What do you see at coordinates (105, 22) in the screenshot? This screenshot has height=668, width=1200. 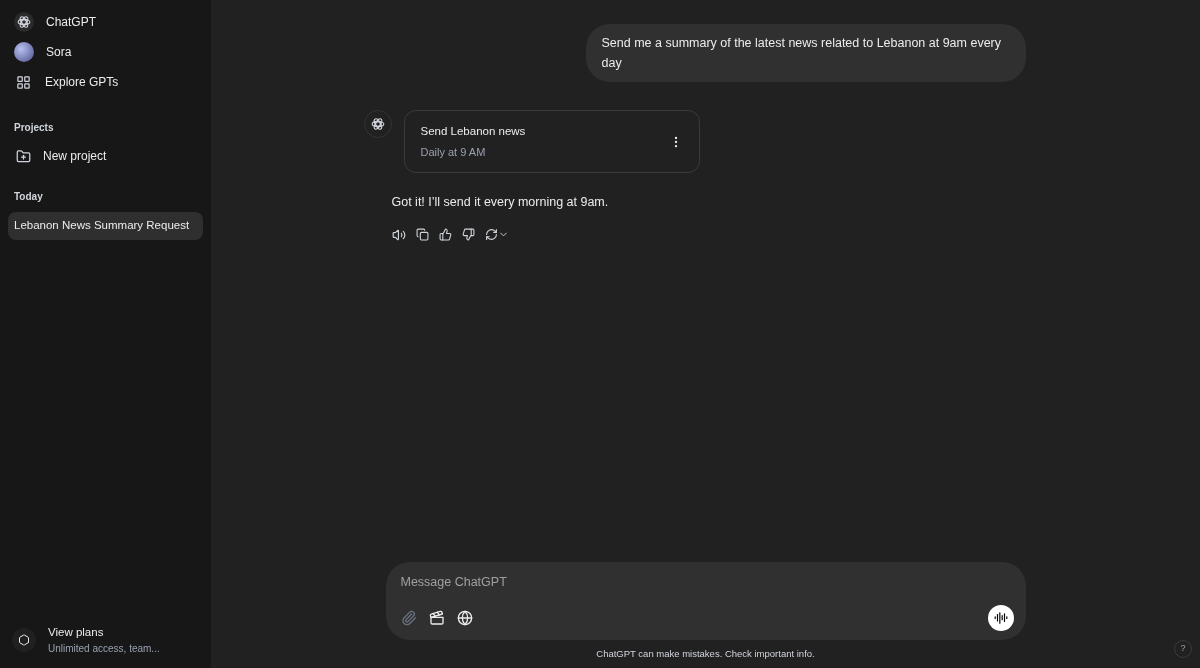 I see `sidebar-nav-item: ChatGPT` at bounding box center [105, 22].